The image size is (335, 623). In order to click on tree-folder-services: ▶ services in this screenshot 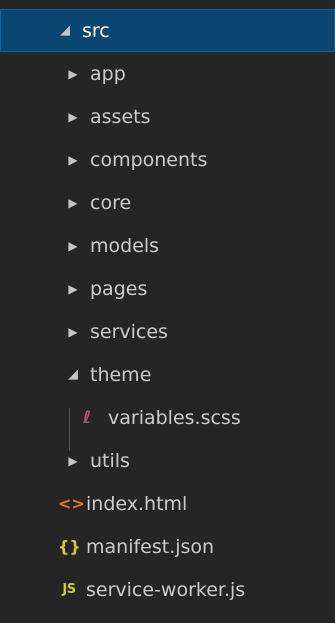, I will do `click(167, 331)`.